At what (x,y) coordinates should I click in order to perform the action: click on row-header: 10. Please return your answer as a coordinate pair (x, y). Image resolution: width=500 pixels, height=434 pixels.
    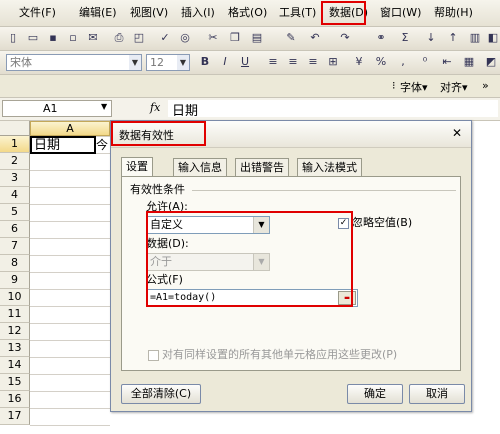
    Looking at the image, I should click on (15, 297).